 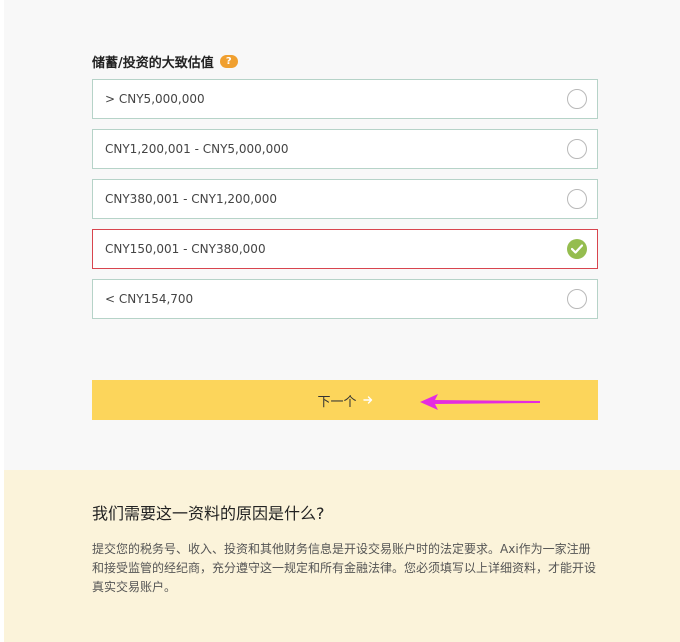 I want to click on option-label: CNY150,001 - CNY380,000, so click(x=185, y=249).